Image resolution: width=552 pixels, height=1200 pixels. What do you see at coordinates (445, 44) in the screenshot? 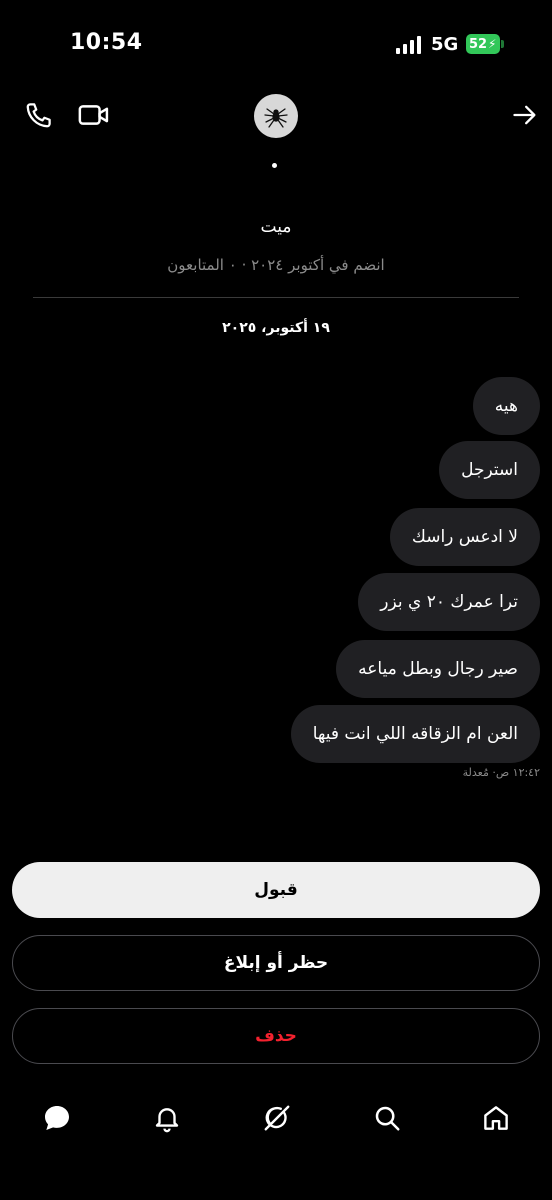
I see `network-type: 5G` at bounding box center [445, 44].